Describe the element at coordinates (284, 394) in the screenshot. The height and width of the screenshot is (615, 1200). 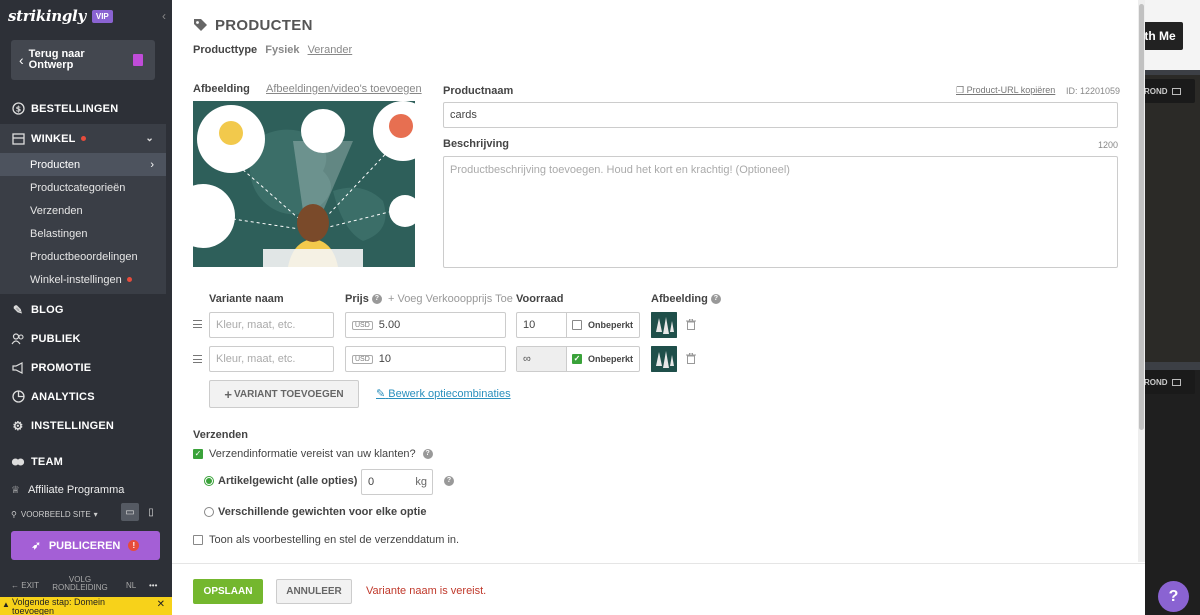
I see `add-variant-button: + VARIANT TOEVOEGEN` at that location.